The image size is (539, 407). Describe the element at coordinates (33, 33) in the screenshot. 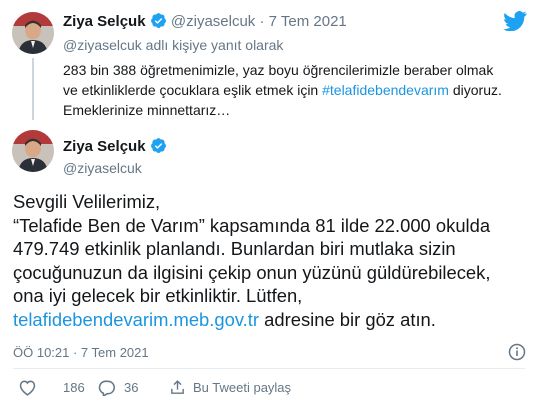

I see `reply-author-avatar` at that location.